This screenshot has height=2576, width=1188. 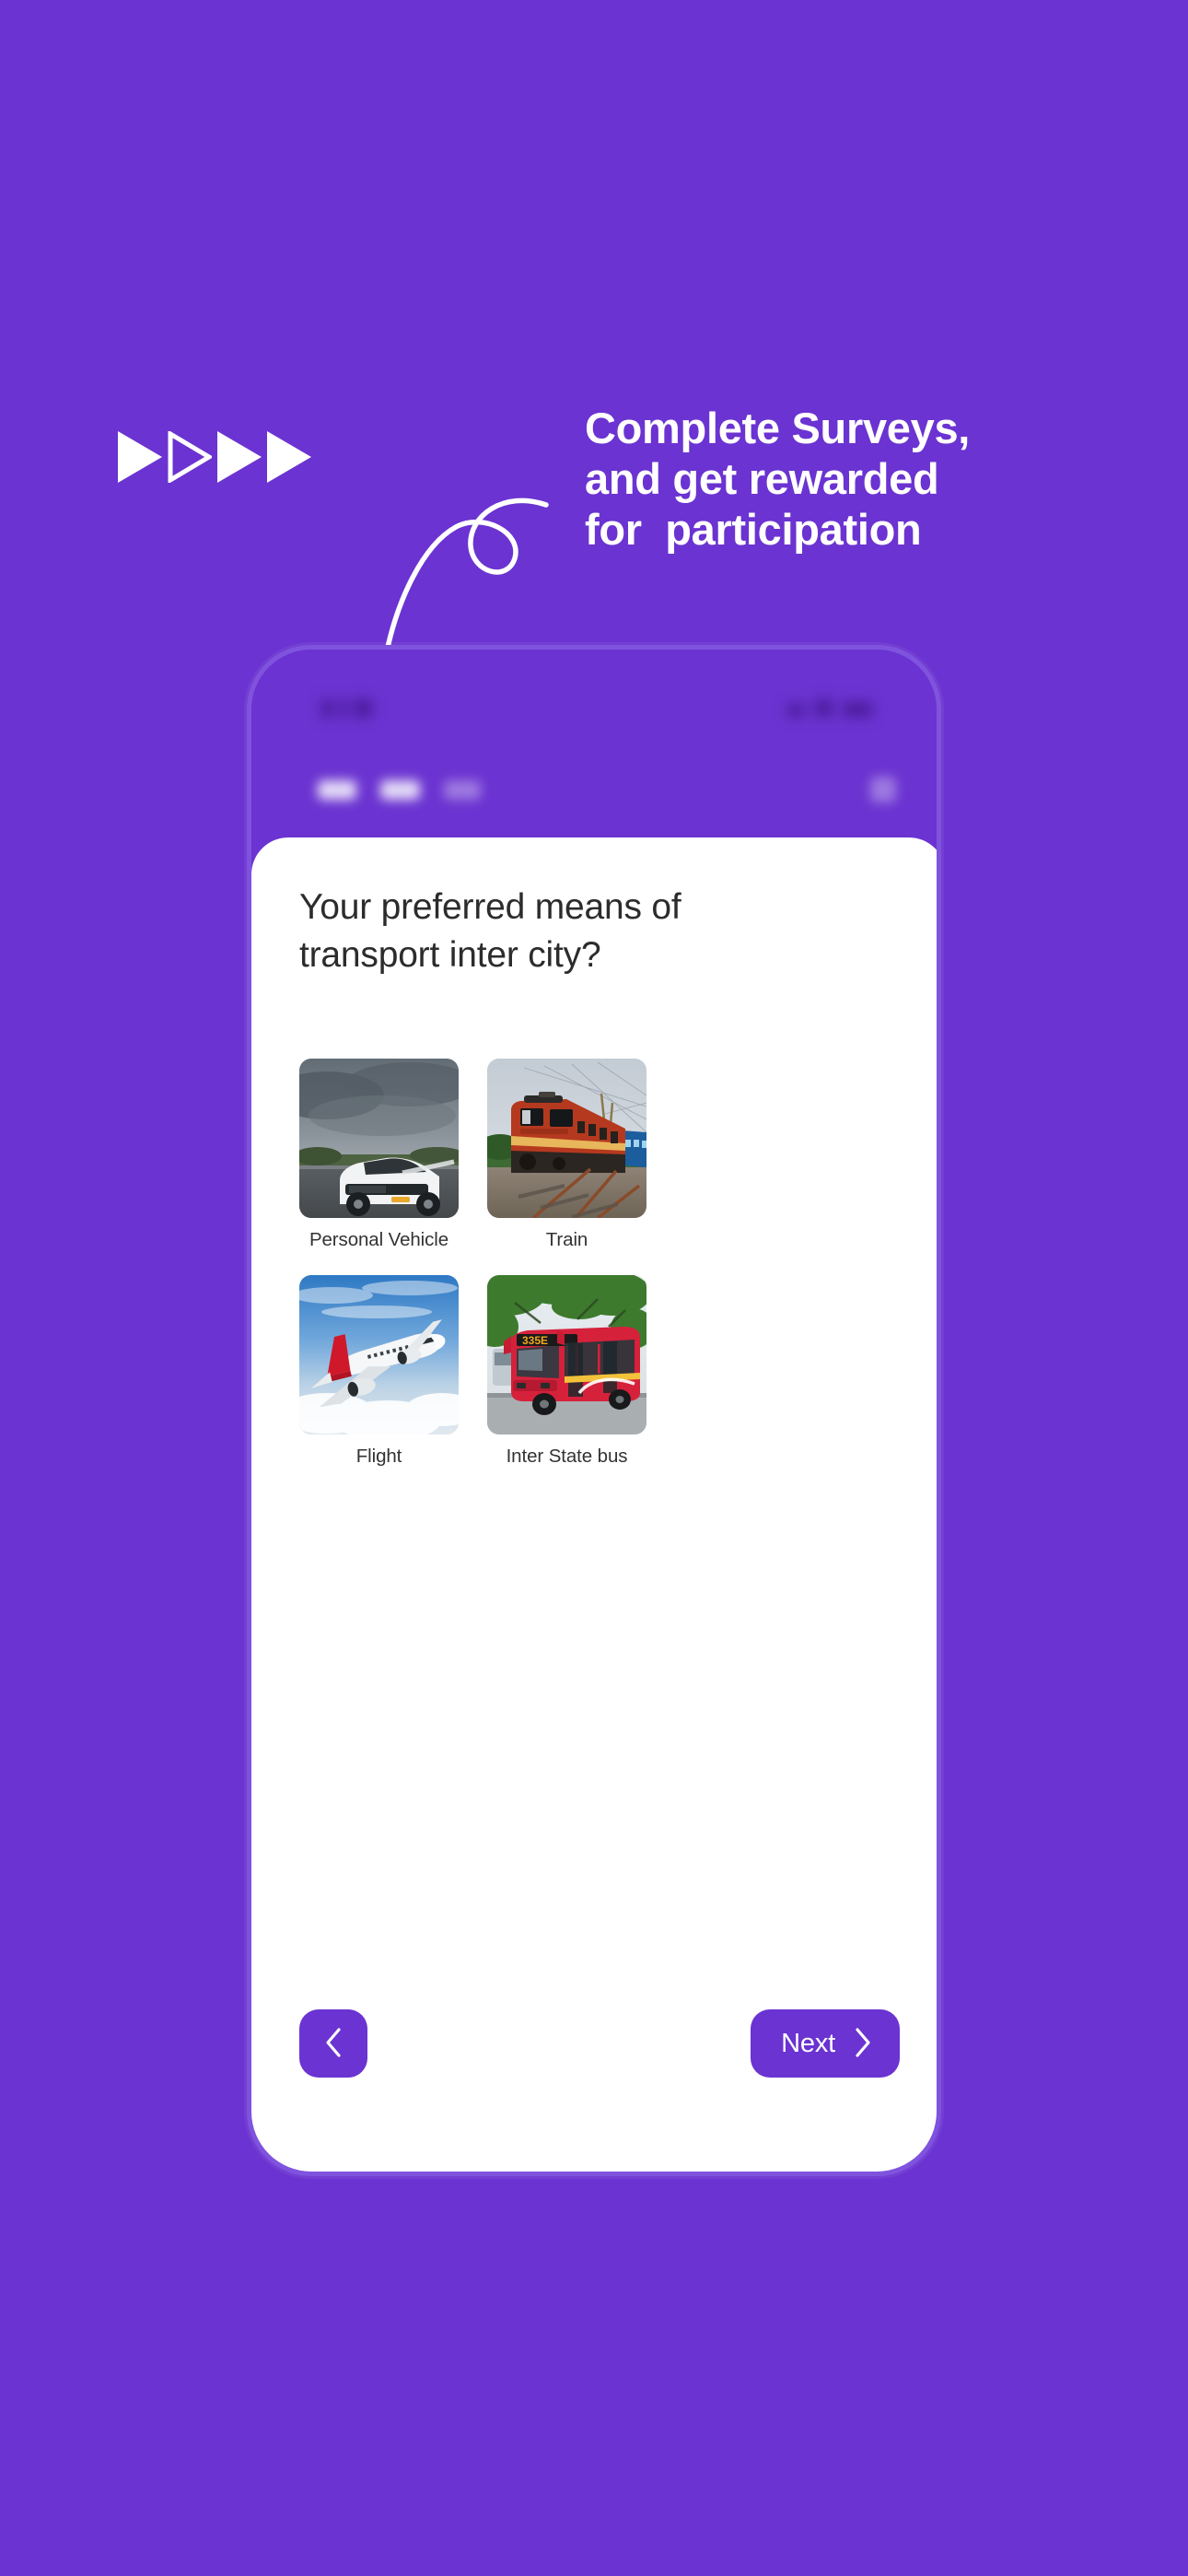 What do you see at coordinates (824, 708) in the screenshot?
I see `wifi-icon` at bounding box center [824, 708].